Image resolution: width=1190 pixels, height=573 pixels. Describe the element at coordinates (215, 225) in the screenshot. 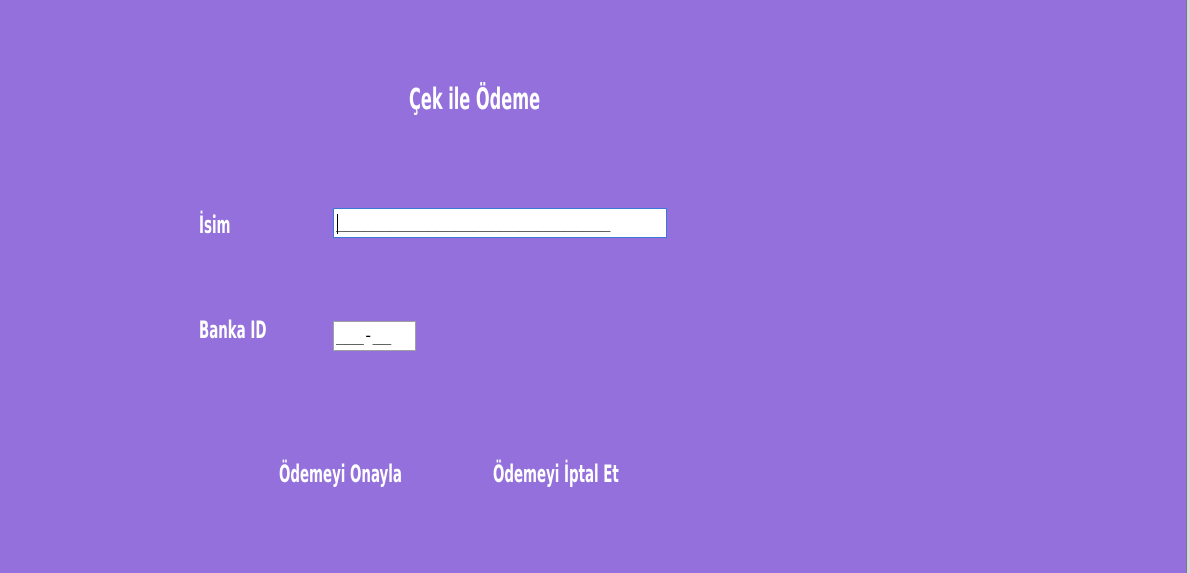

I see `name-label: İsim` at that location.